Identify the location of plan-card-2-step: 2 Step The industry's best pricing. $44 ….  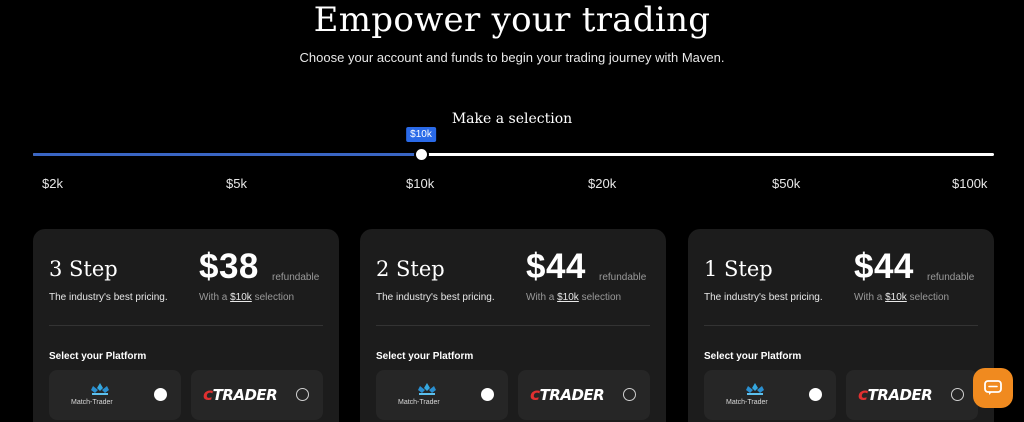
(513, 325).